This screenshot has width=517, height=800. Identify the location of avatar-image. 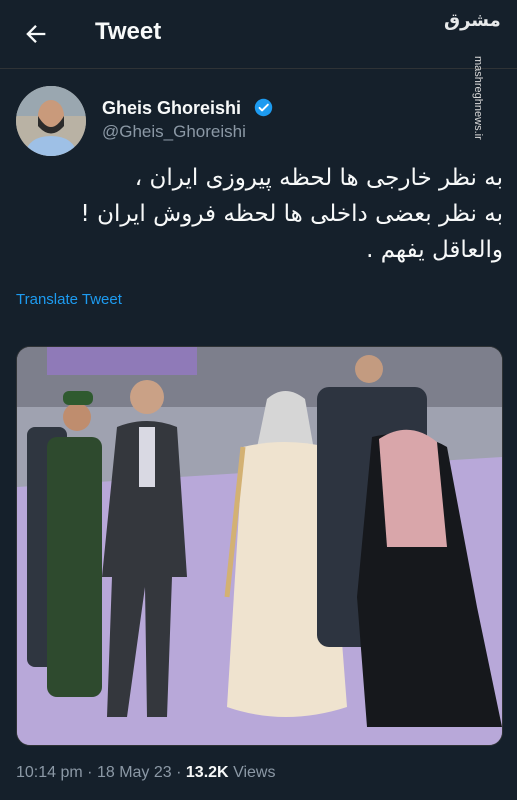
(51, 121).